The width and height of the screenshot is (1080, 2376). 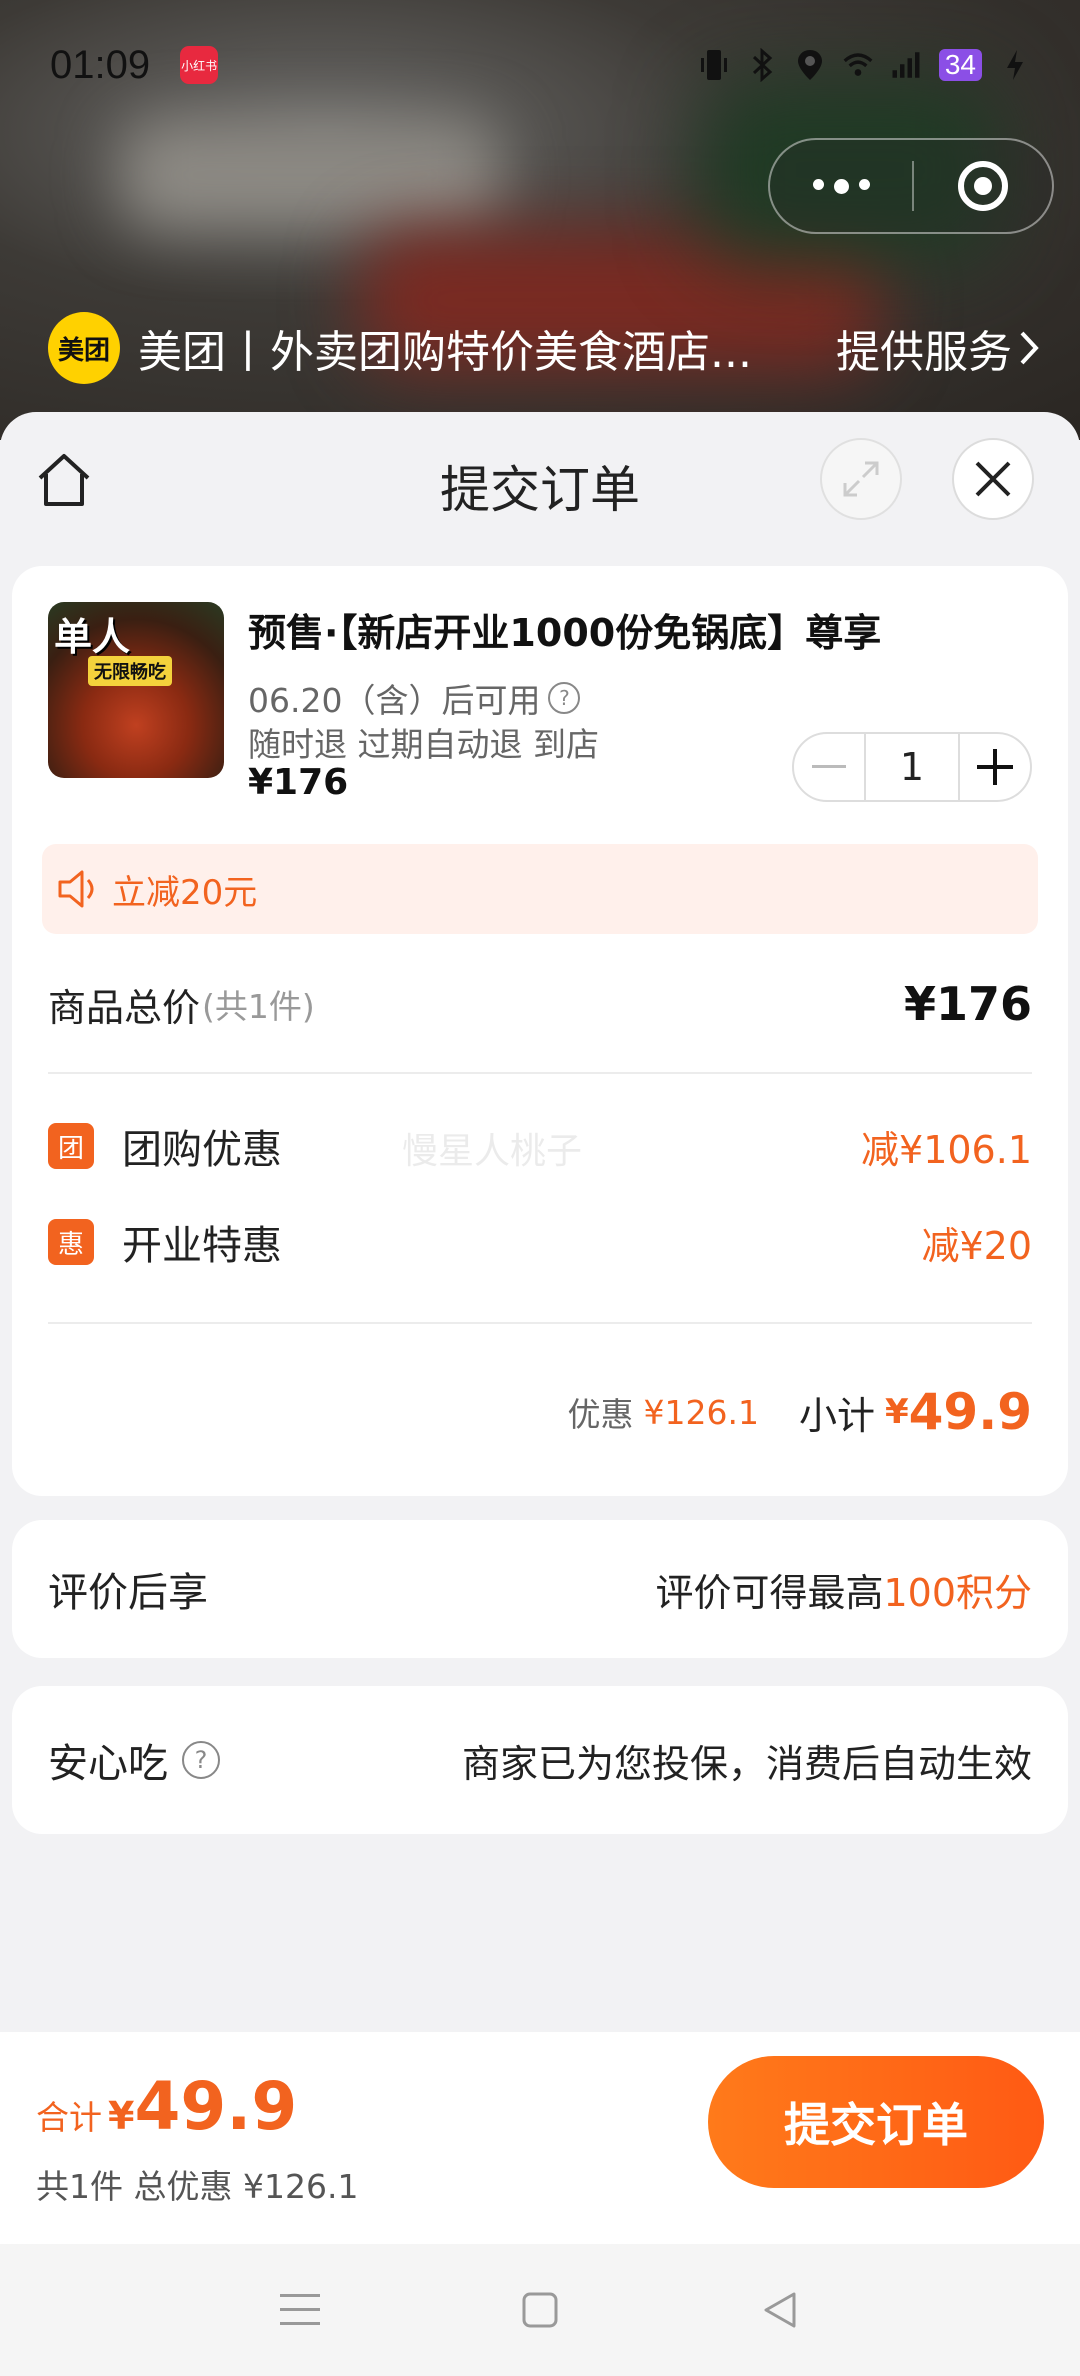 I want to click on subtotal-row: 优惠 ¥126.1 小计 ¥ 49.9, so click(x=540, y=1412).